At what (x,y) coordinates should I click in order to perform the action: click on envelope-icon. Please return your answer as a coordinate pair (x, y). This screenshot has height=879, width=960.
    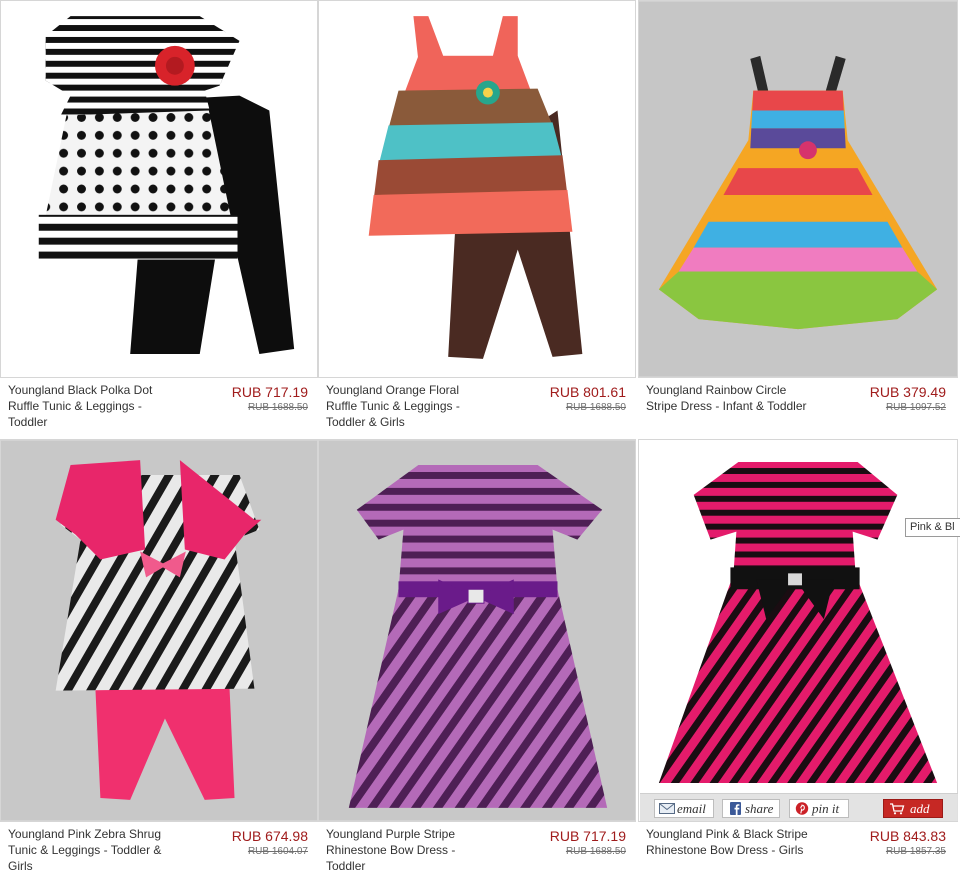
    Looking at the image, I should click on (667, 808).